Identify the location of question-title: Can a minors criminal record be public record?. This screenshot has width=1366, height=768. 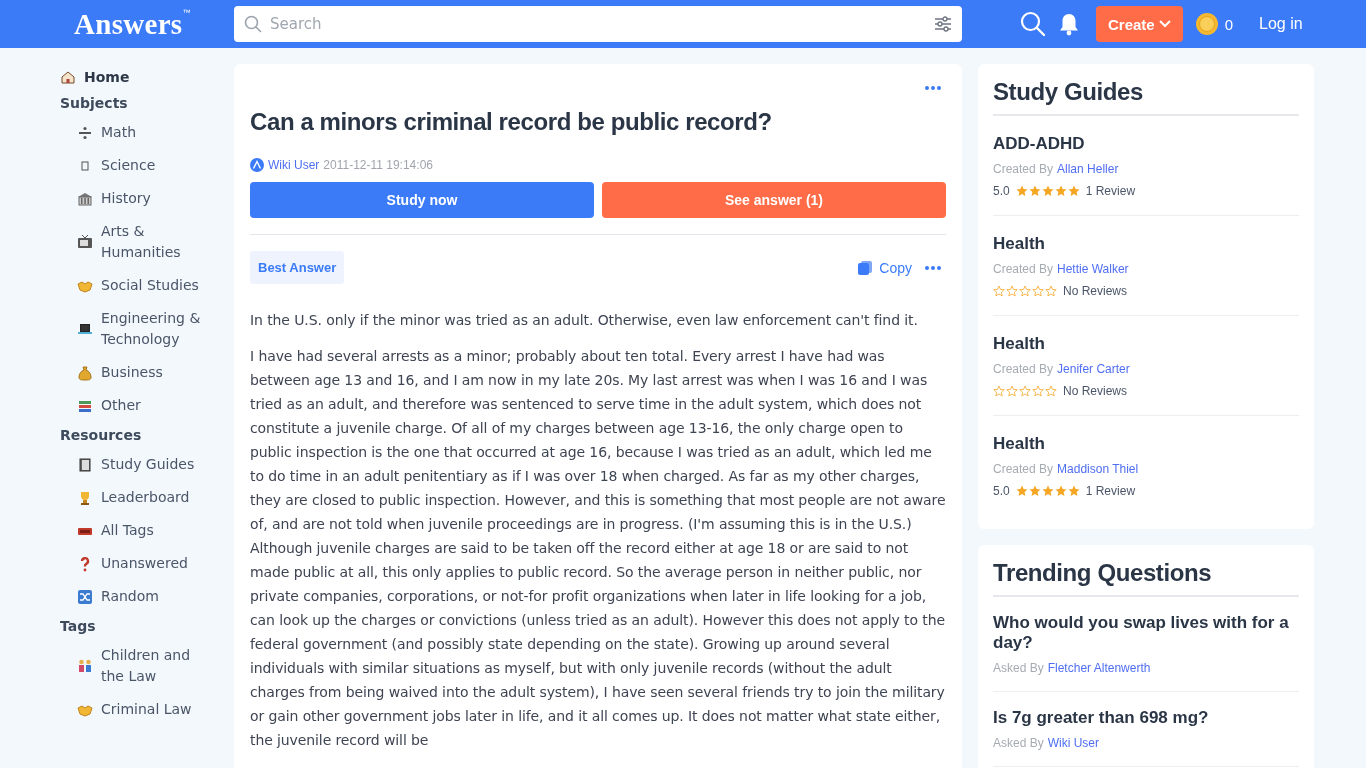
(511, 122).